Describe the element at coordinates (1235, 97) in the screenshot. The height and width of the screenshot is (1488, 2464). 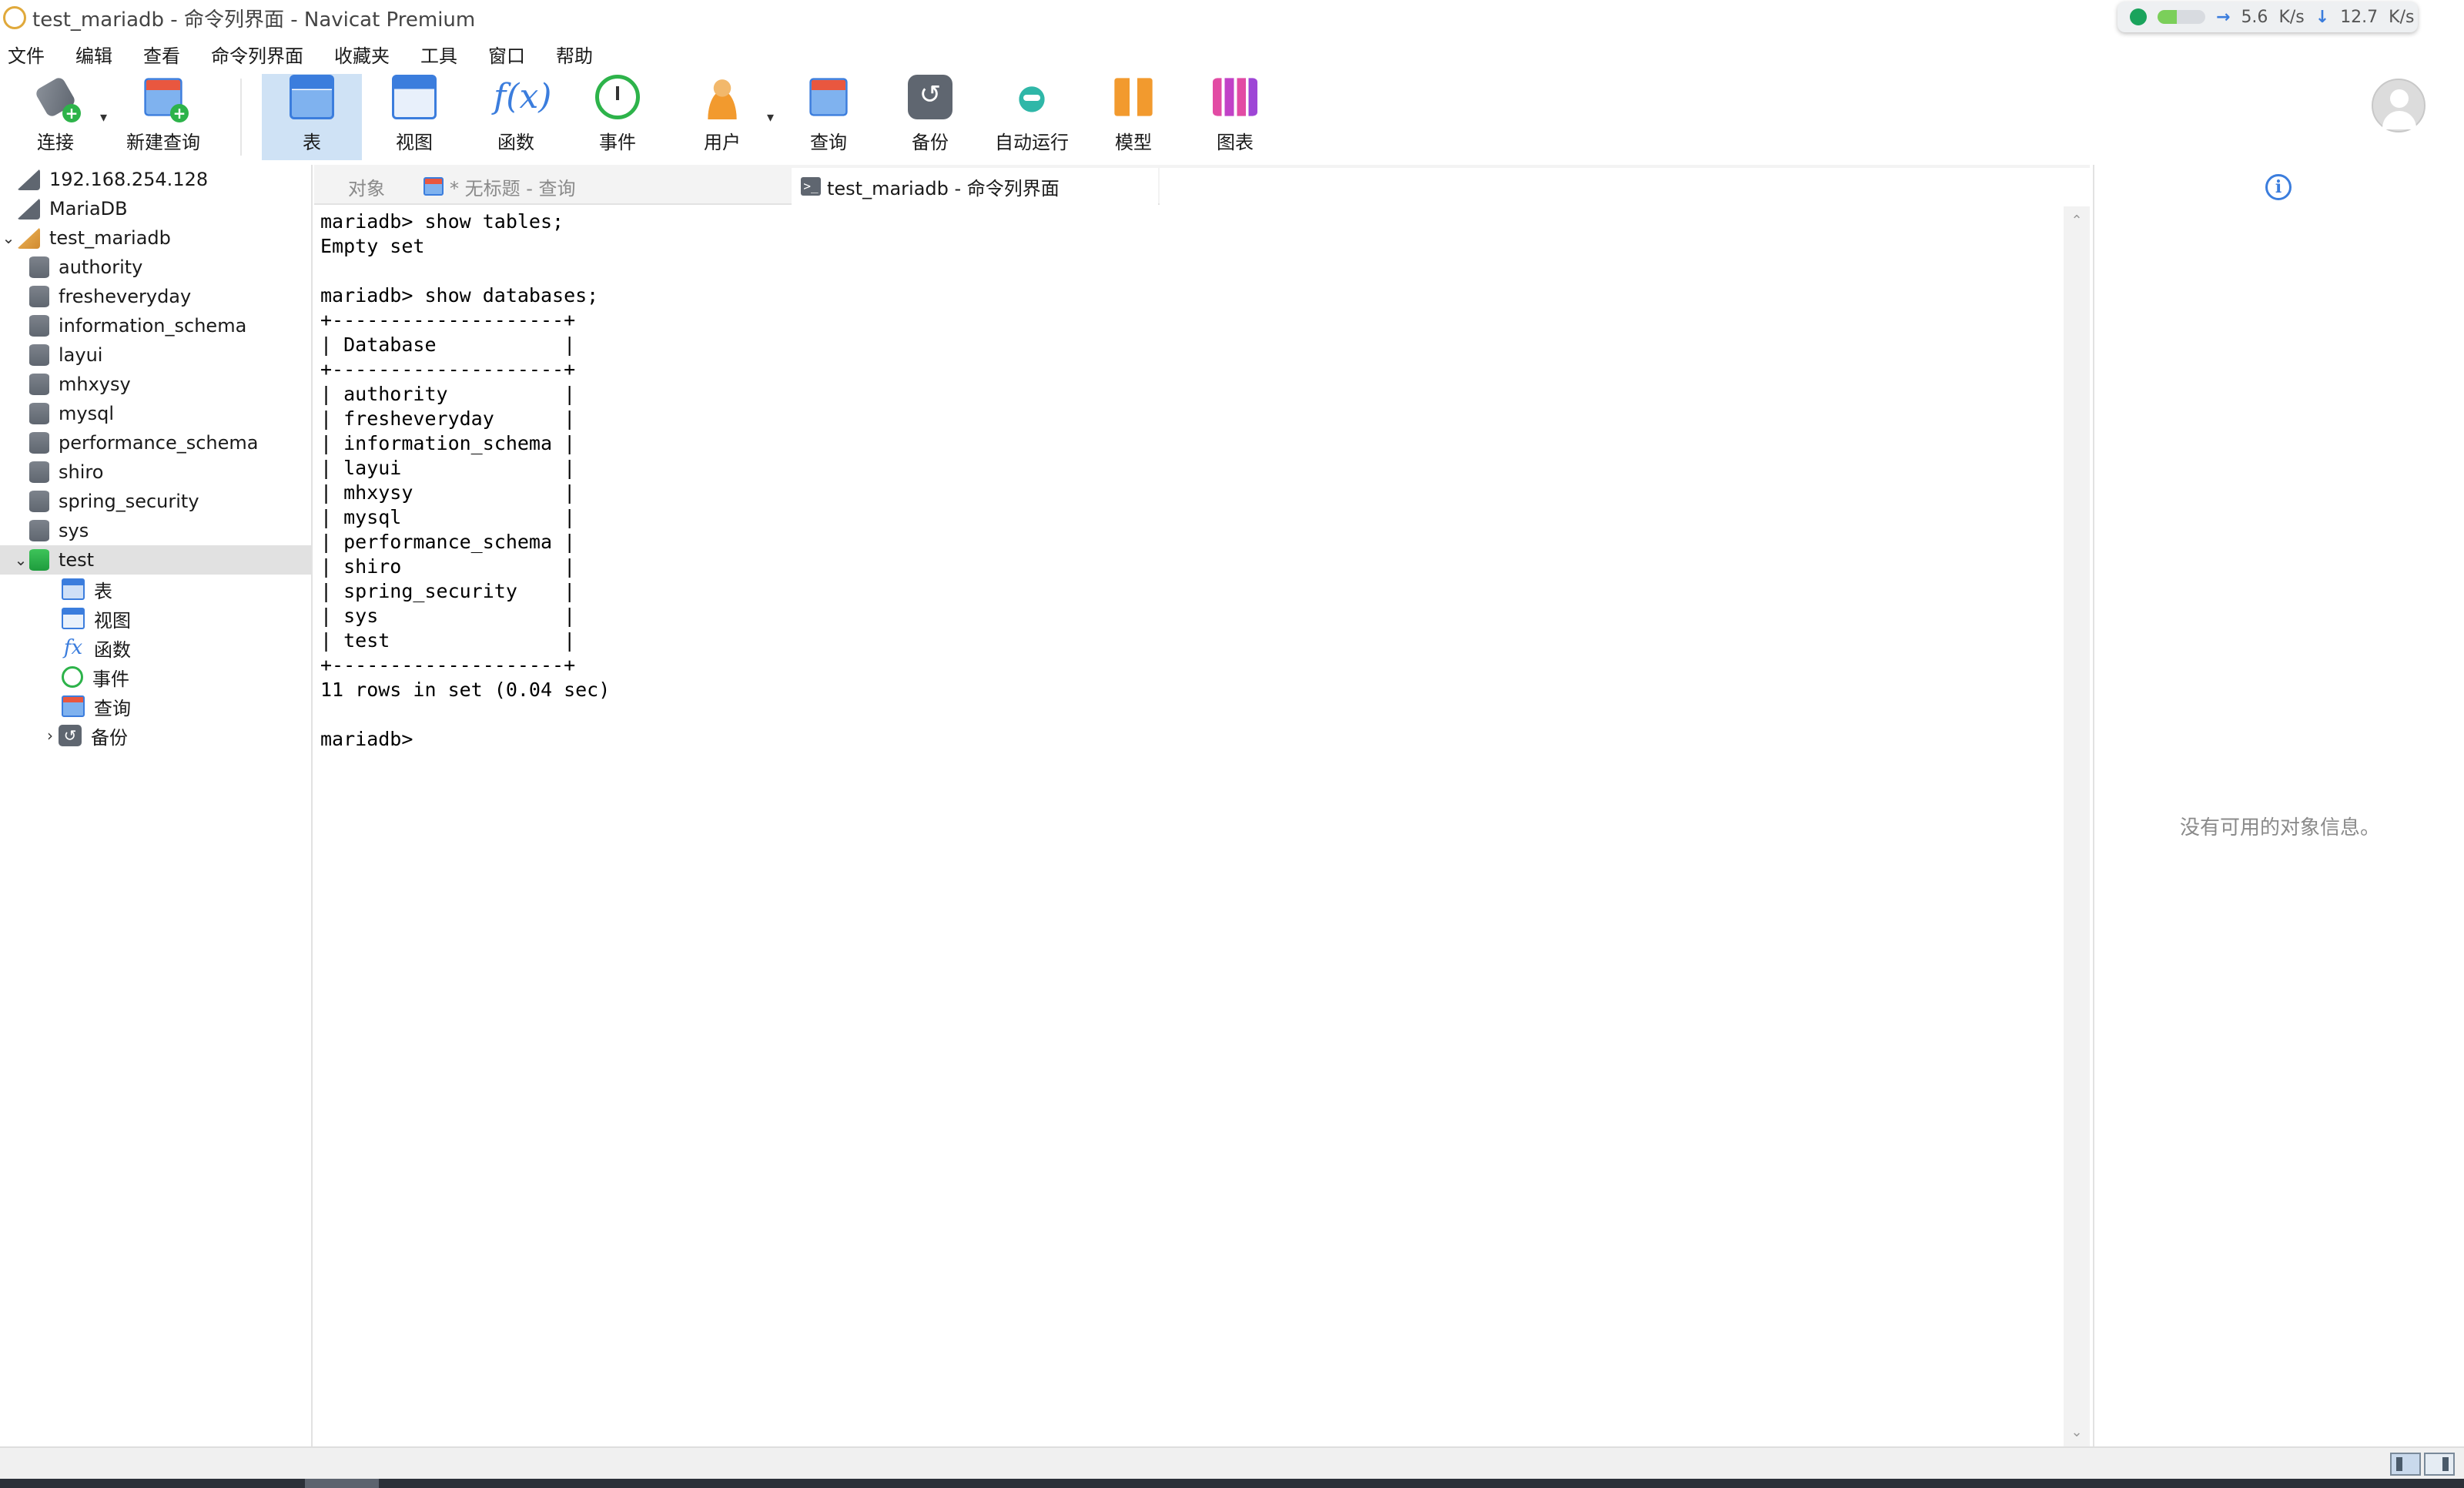
I see `chart-icon` at that location.